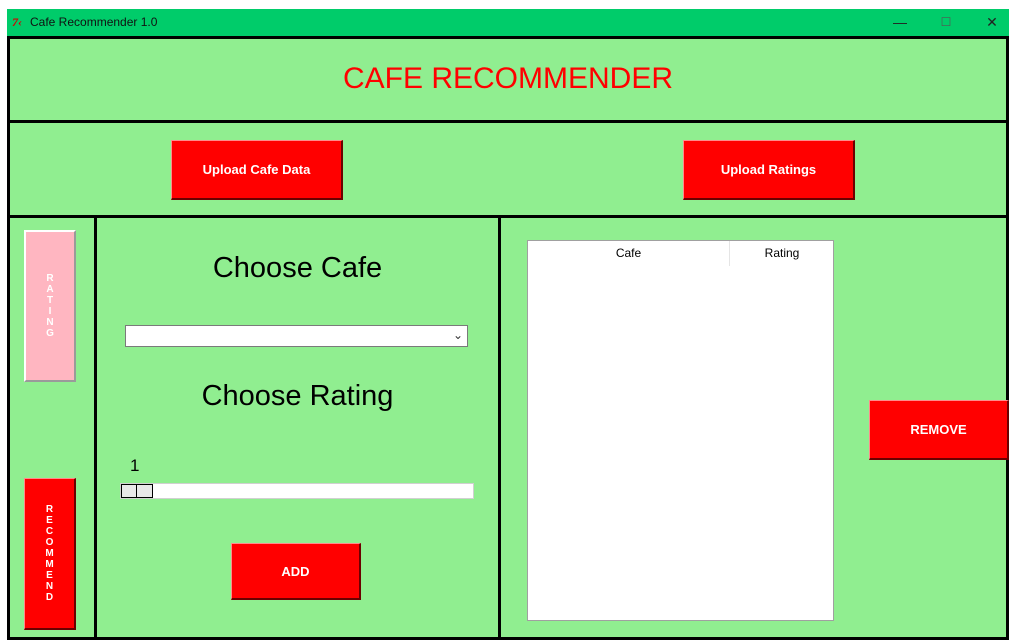 The width and height of the screenshot is (1009, 640). I want to click on choose-rating-label: Choose Rating, so click(297, 396).